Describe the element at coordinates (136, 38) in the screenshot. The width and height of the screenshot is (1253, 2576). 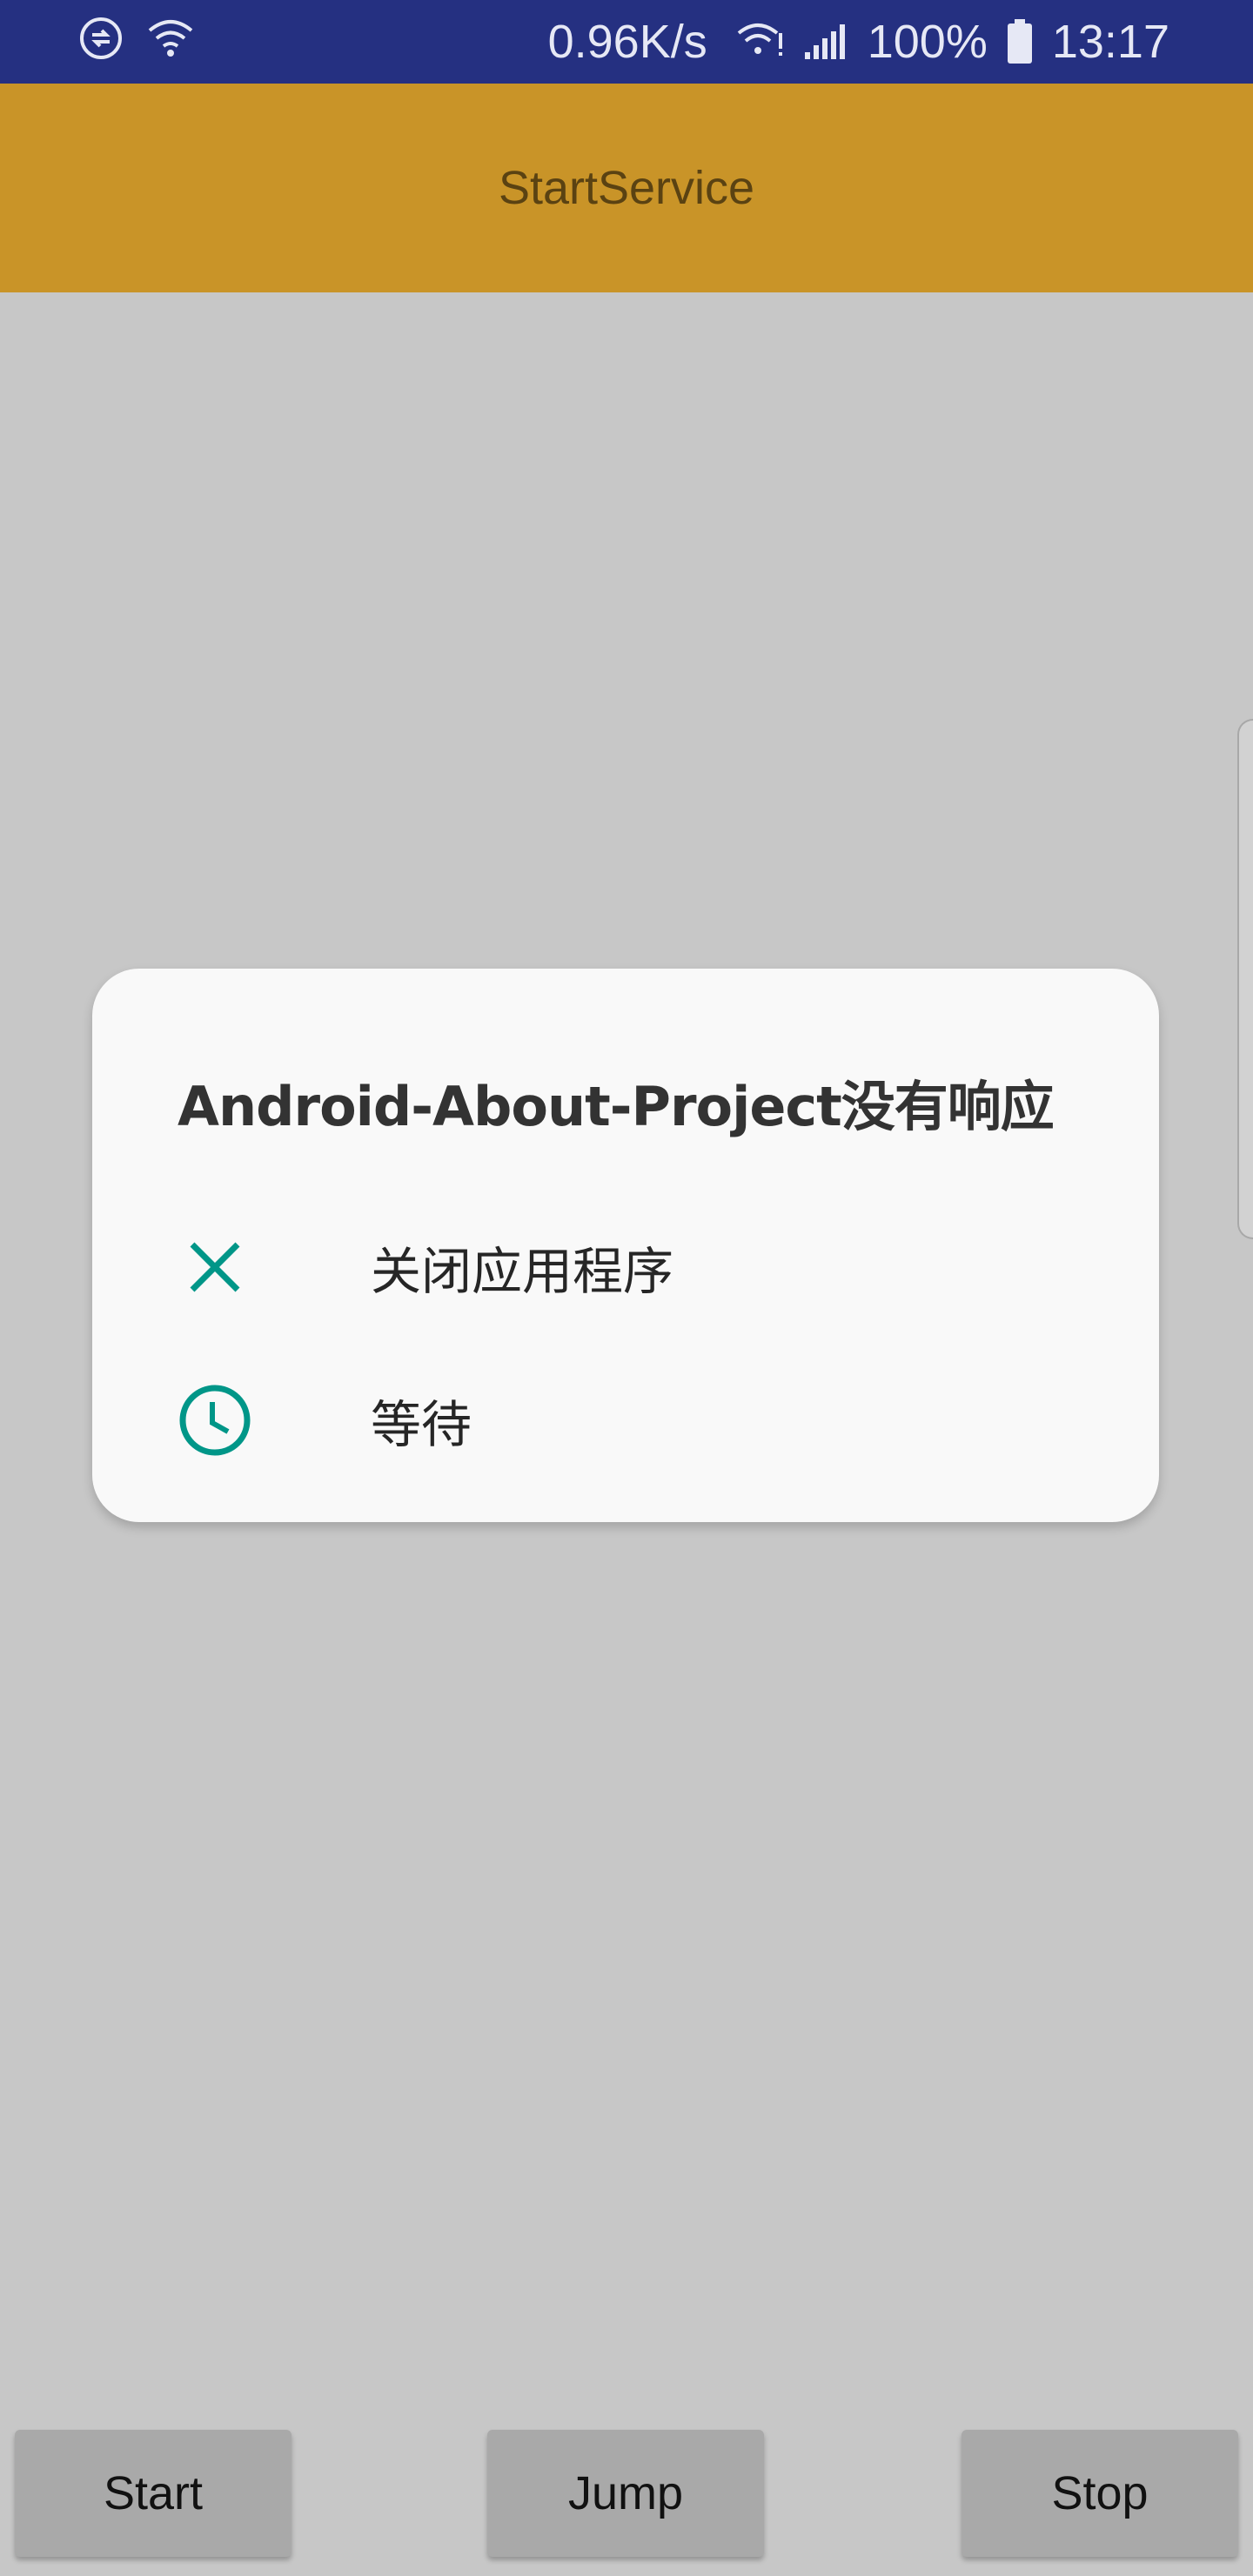
I see `status-left-icons` at that location.